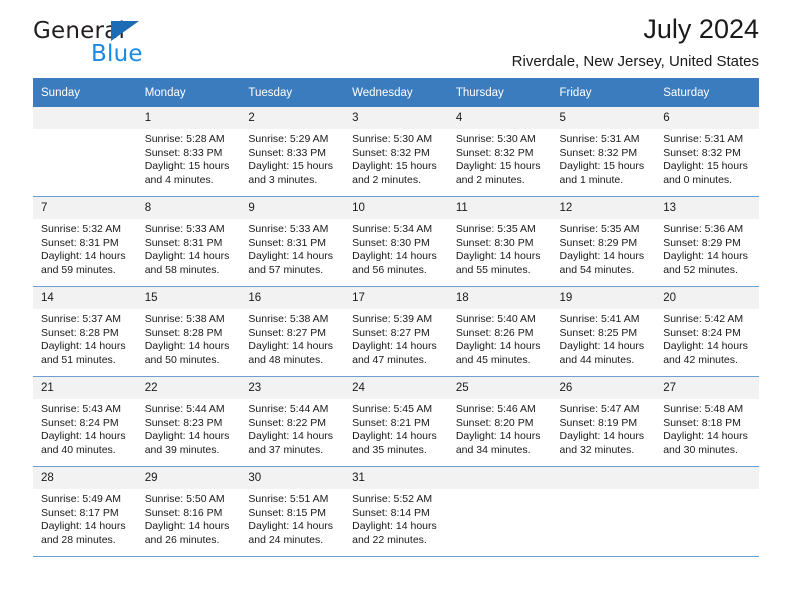  I want to click on sunrise-text: Sunrise: 5:28 AM, so click(184, 139).